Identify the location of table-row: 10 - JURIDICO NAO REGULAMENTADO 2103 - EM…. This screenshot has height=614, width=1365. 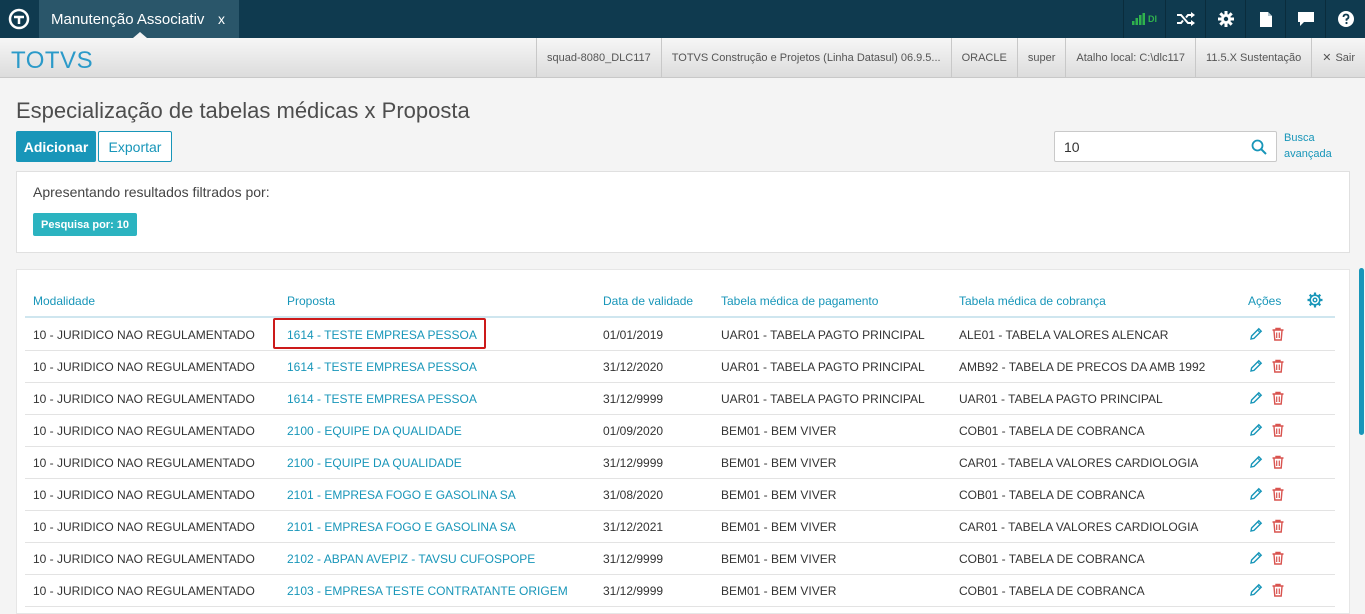
(680, 591).